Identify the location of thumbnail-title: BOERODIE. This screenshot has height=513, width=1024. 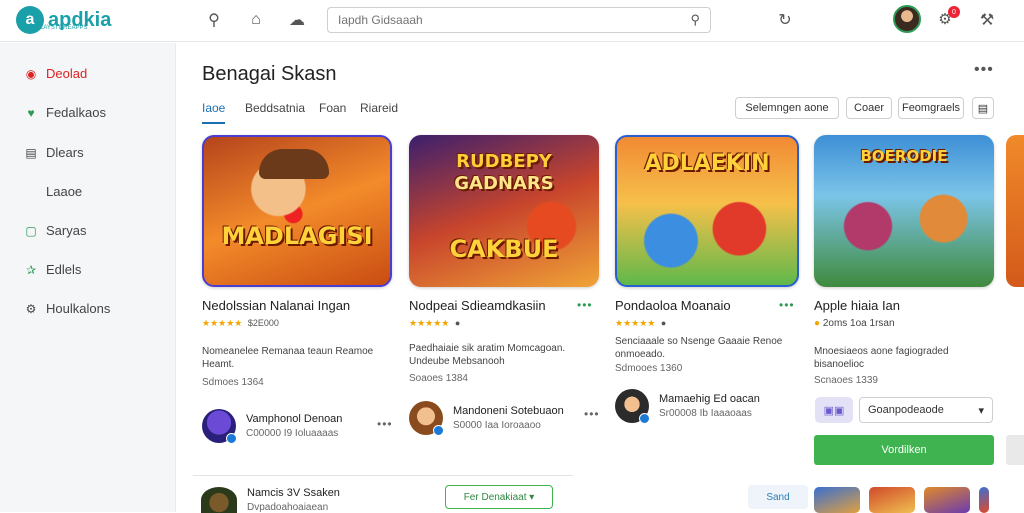
(904, 156).